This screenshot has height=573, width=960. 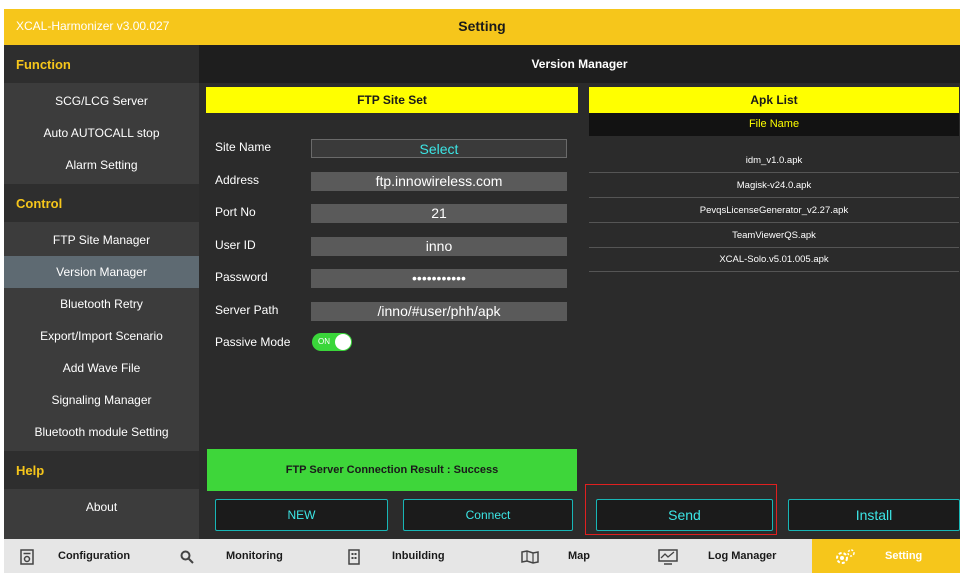 What do you see at coordinates (874, 515) in the screenshot?
I see `install-button: Install` at bounding box center [874, 515].